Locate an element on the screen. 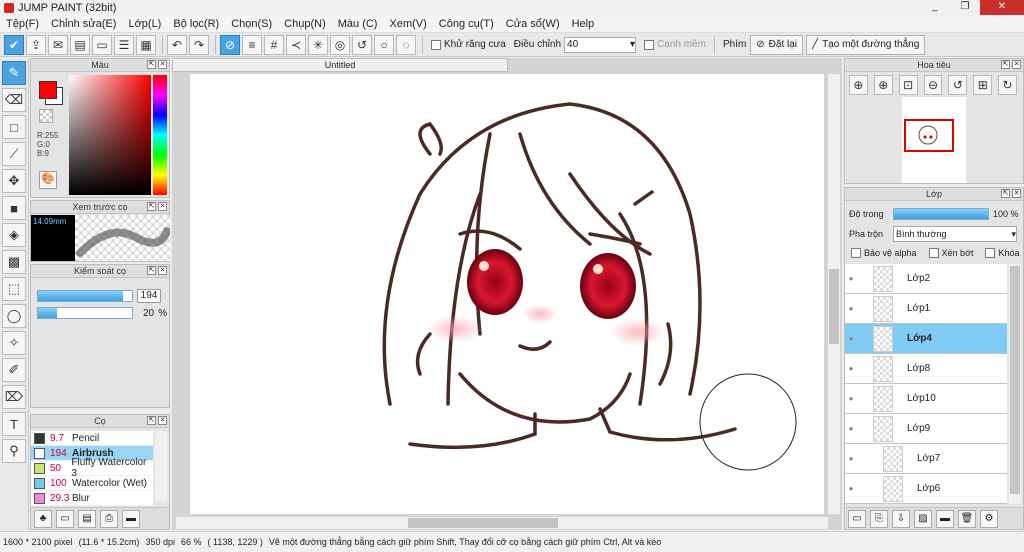  straight-line-button: ╱ Tạo một đường thẳng is located at coordinates (866, 44).